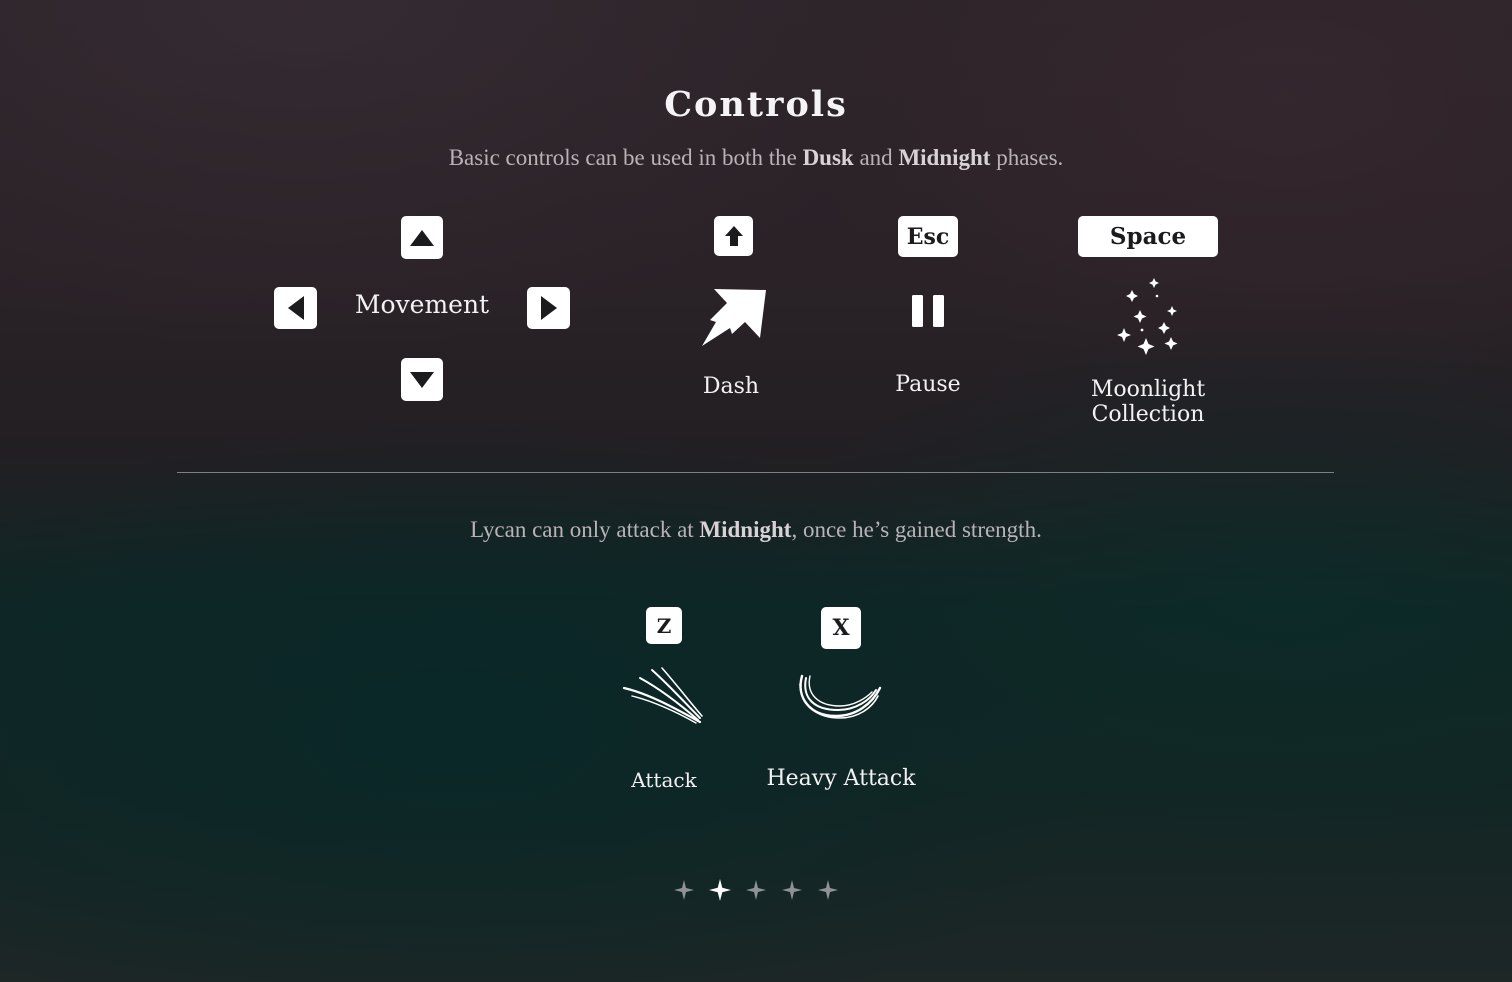  What do you see at coordinates (1147, 316) in the screenshot?
I see `sparkles-icon` at bounding box center [1147, 316].